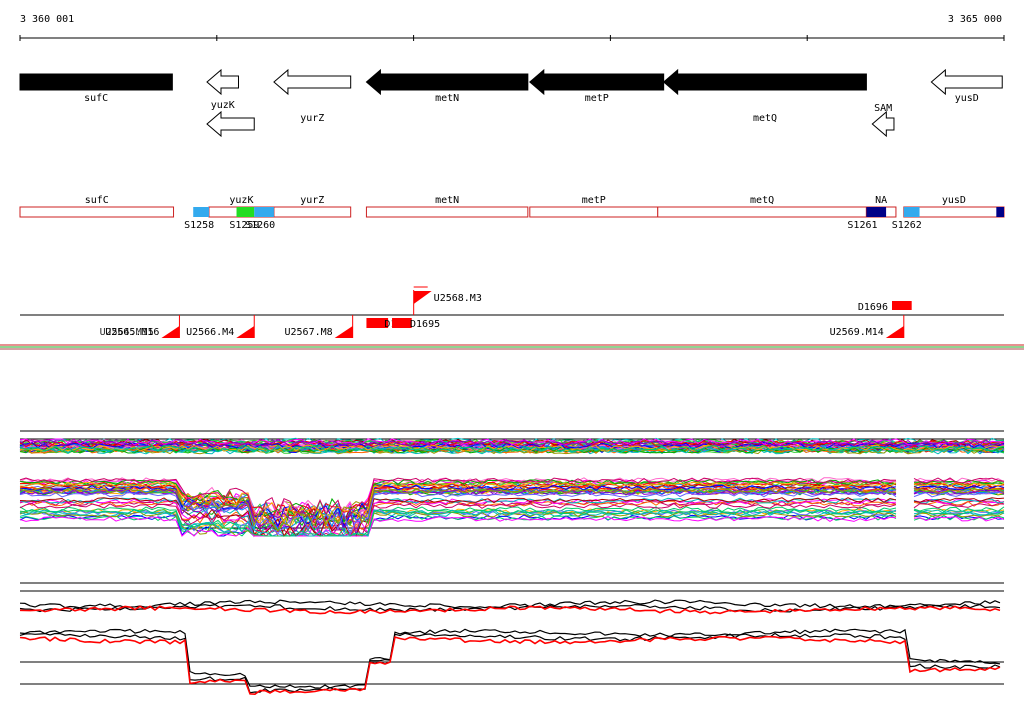  Describe the element at coordinates (312, 118) in the screenshot. I see `gene-label: yurZ` at that location.